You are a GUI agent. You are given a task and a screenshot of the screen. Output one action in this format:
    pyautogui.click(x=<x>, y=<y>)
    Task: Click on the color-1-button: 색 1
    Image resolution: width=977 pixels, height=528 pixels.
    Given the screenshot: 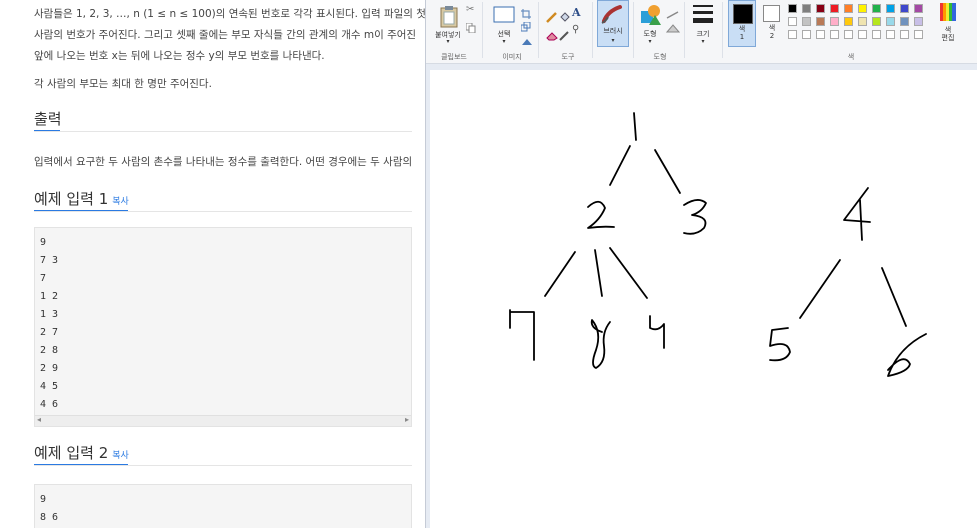 What is the action you would take?
    pyautogui.click(x=742, y=23)
    